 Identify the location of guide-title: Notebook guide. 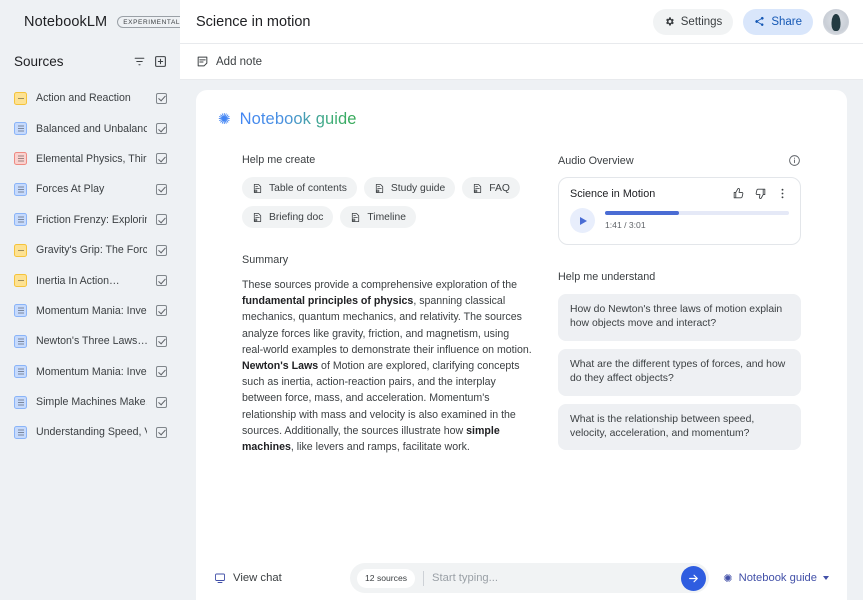
(298, 119).